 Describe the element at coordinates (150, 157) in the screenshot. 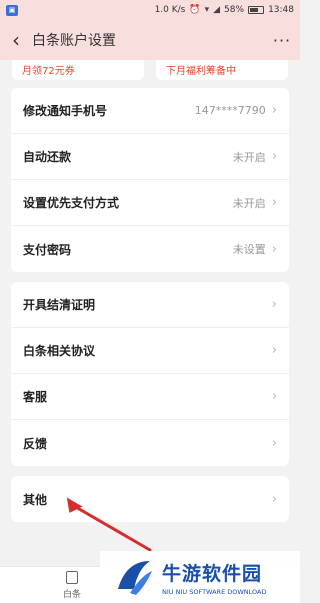

I see `row-auto-repay: 自动还款 未开启 ›` at that location.